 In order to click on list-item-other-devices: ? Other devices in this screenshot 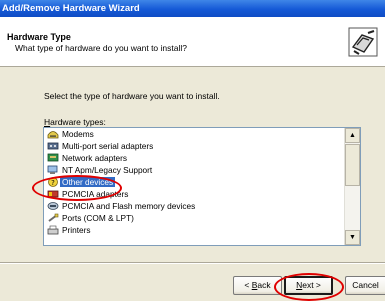, I will do `click(195, 182)`.